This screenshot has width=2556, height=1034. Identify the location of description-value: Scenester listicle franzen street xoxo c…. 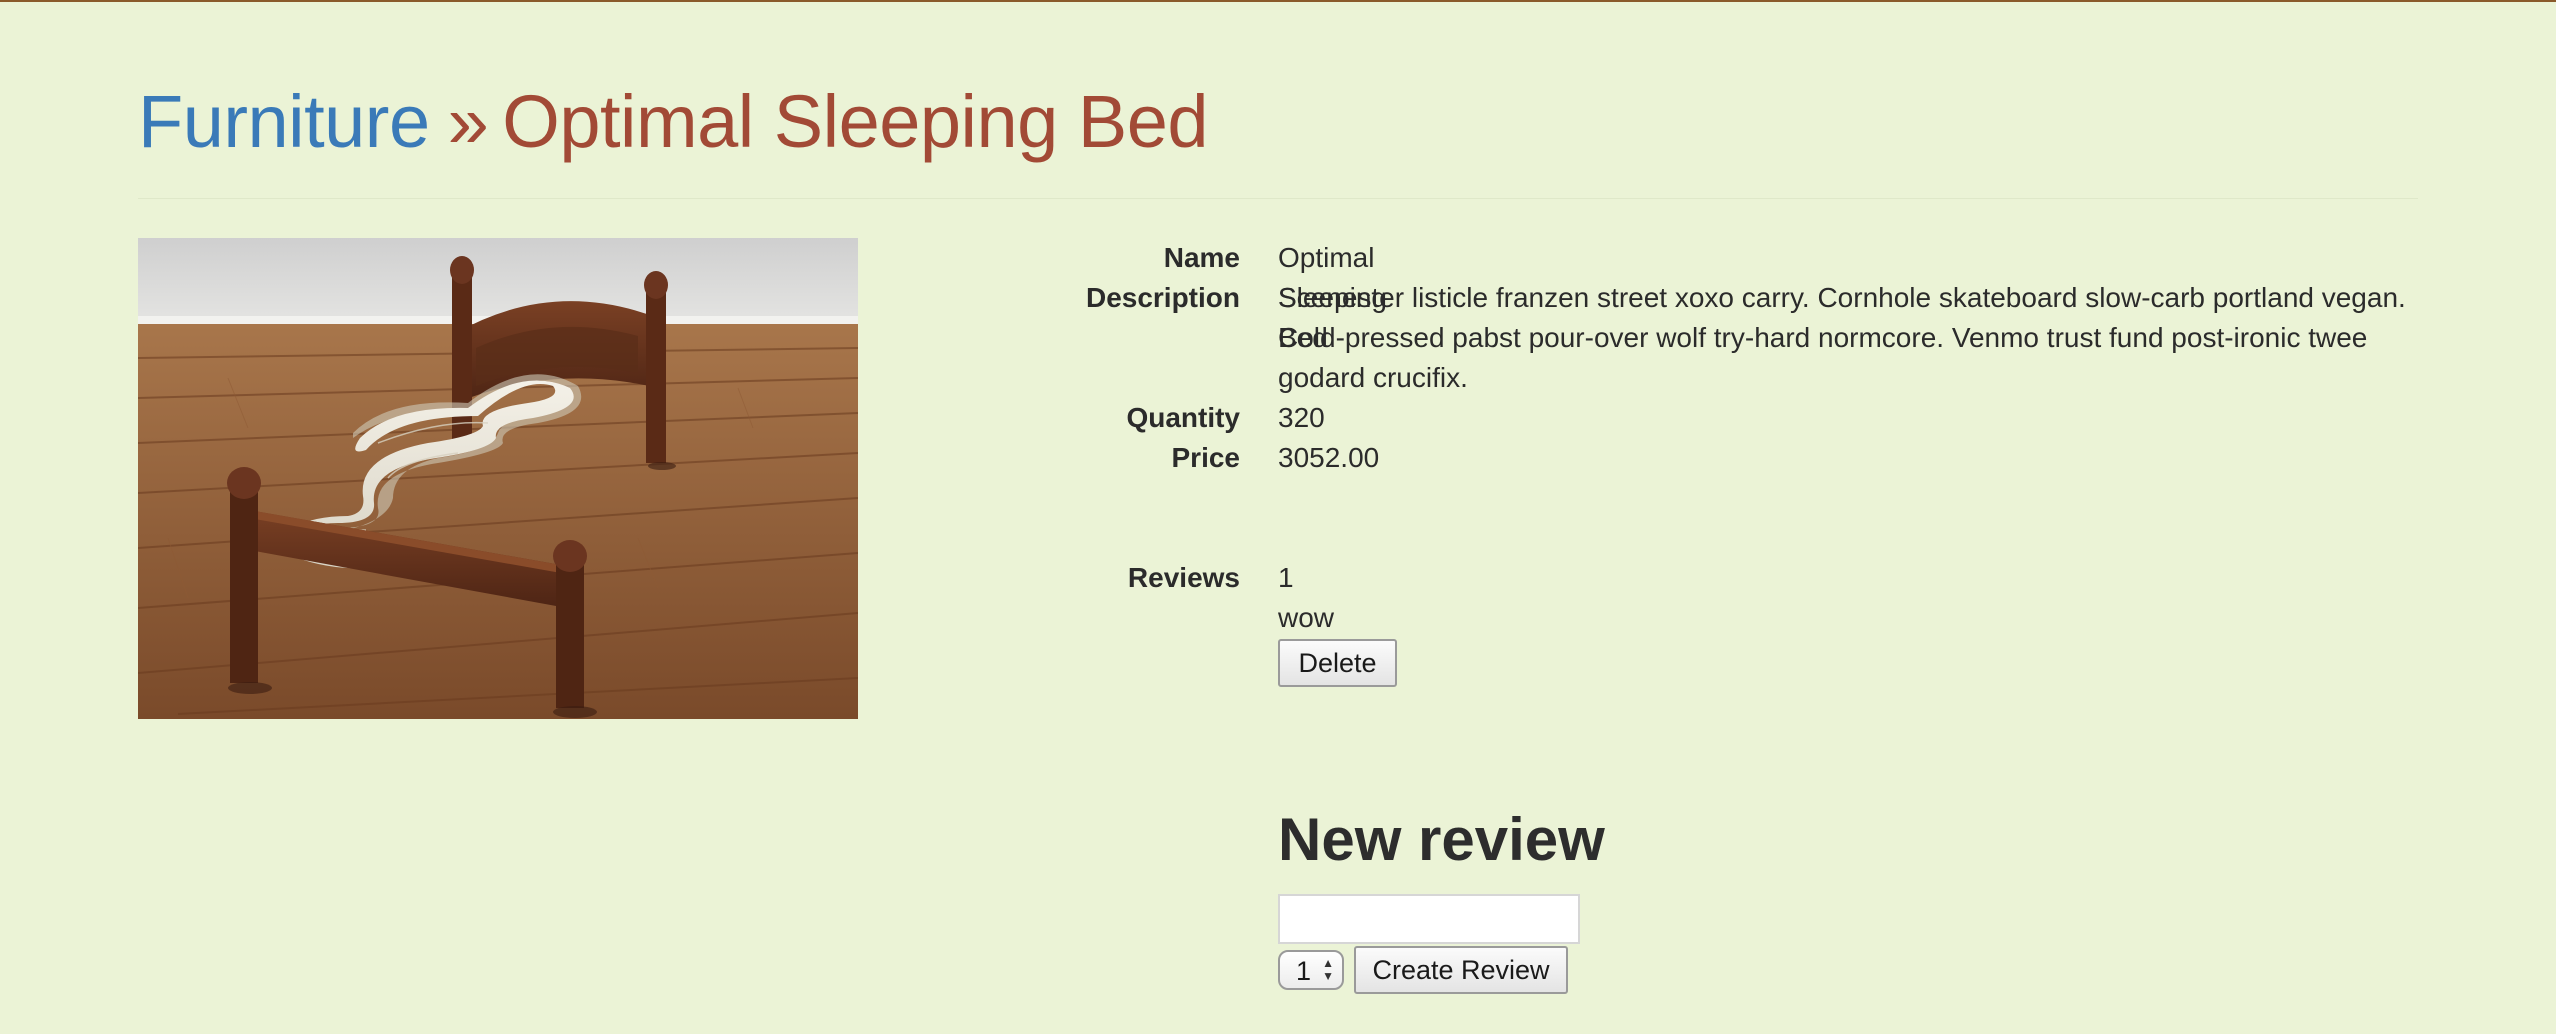
(1842, 337).